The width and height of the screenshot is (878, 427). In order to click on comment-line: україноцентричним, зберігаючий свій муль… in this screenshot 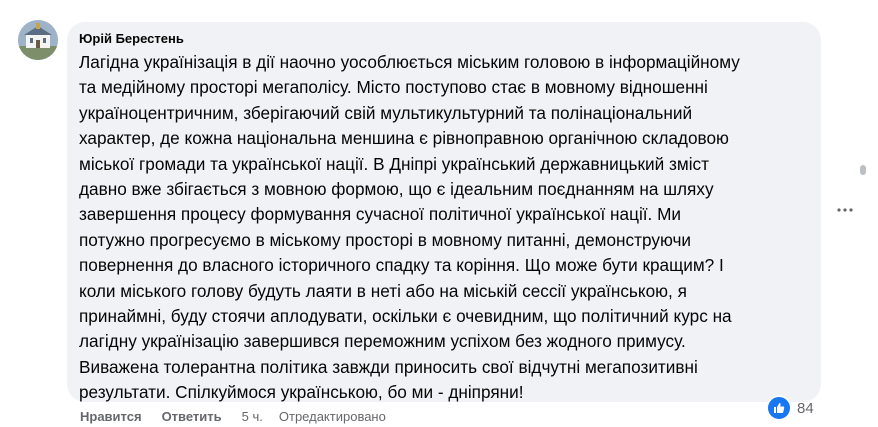, I will do `click(386, 112)`.